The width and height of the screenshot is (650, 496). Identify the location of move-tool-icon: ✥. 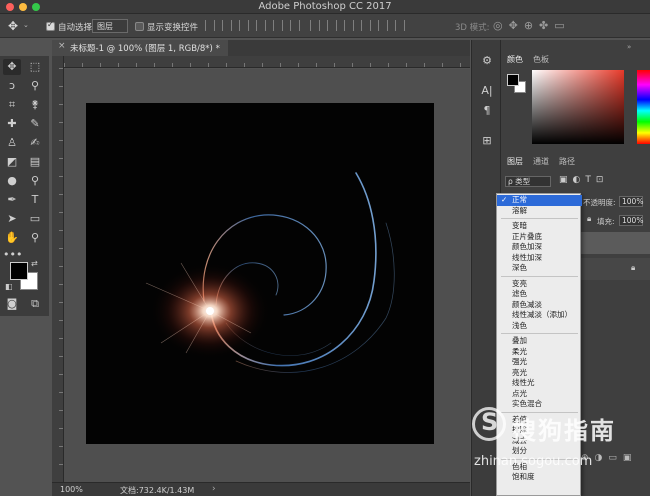
(12, 67).